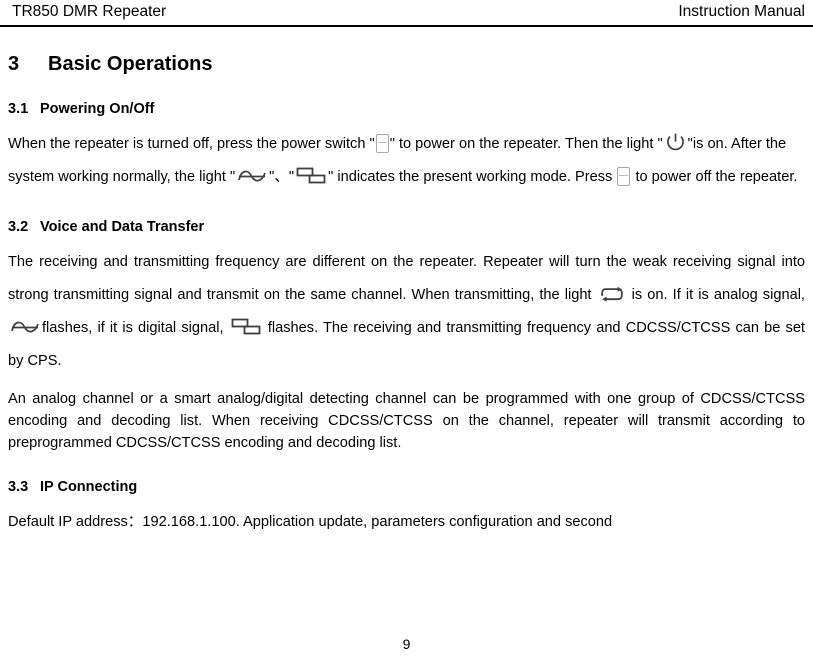 The image size is (813, 661). What do you see at coordinates (406, 487) in the screenshot?
I see `subsection-heading-3-3: 3.3 IP Connecting` at bounding box center [406, 487].